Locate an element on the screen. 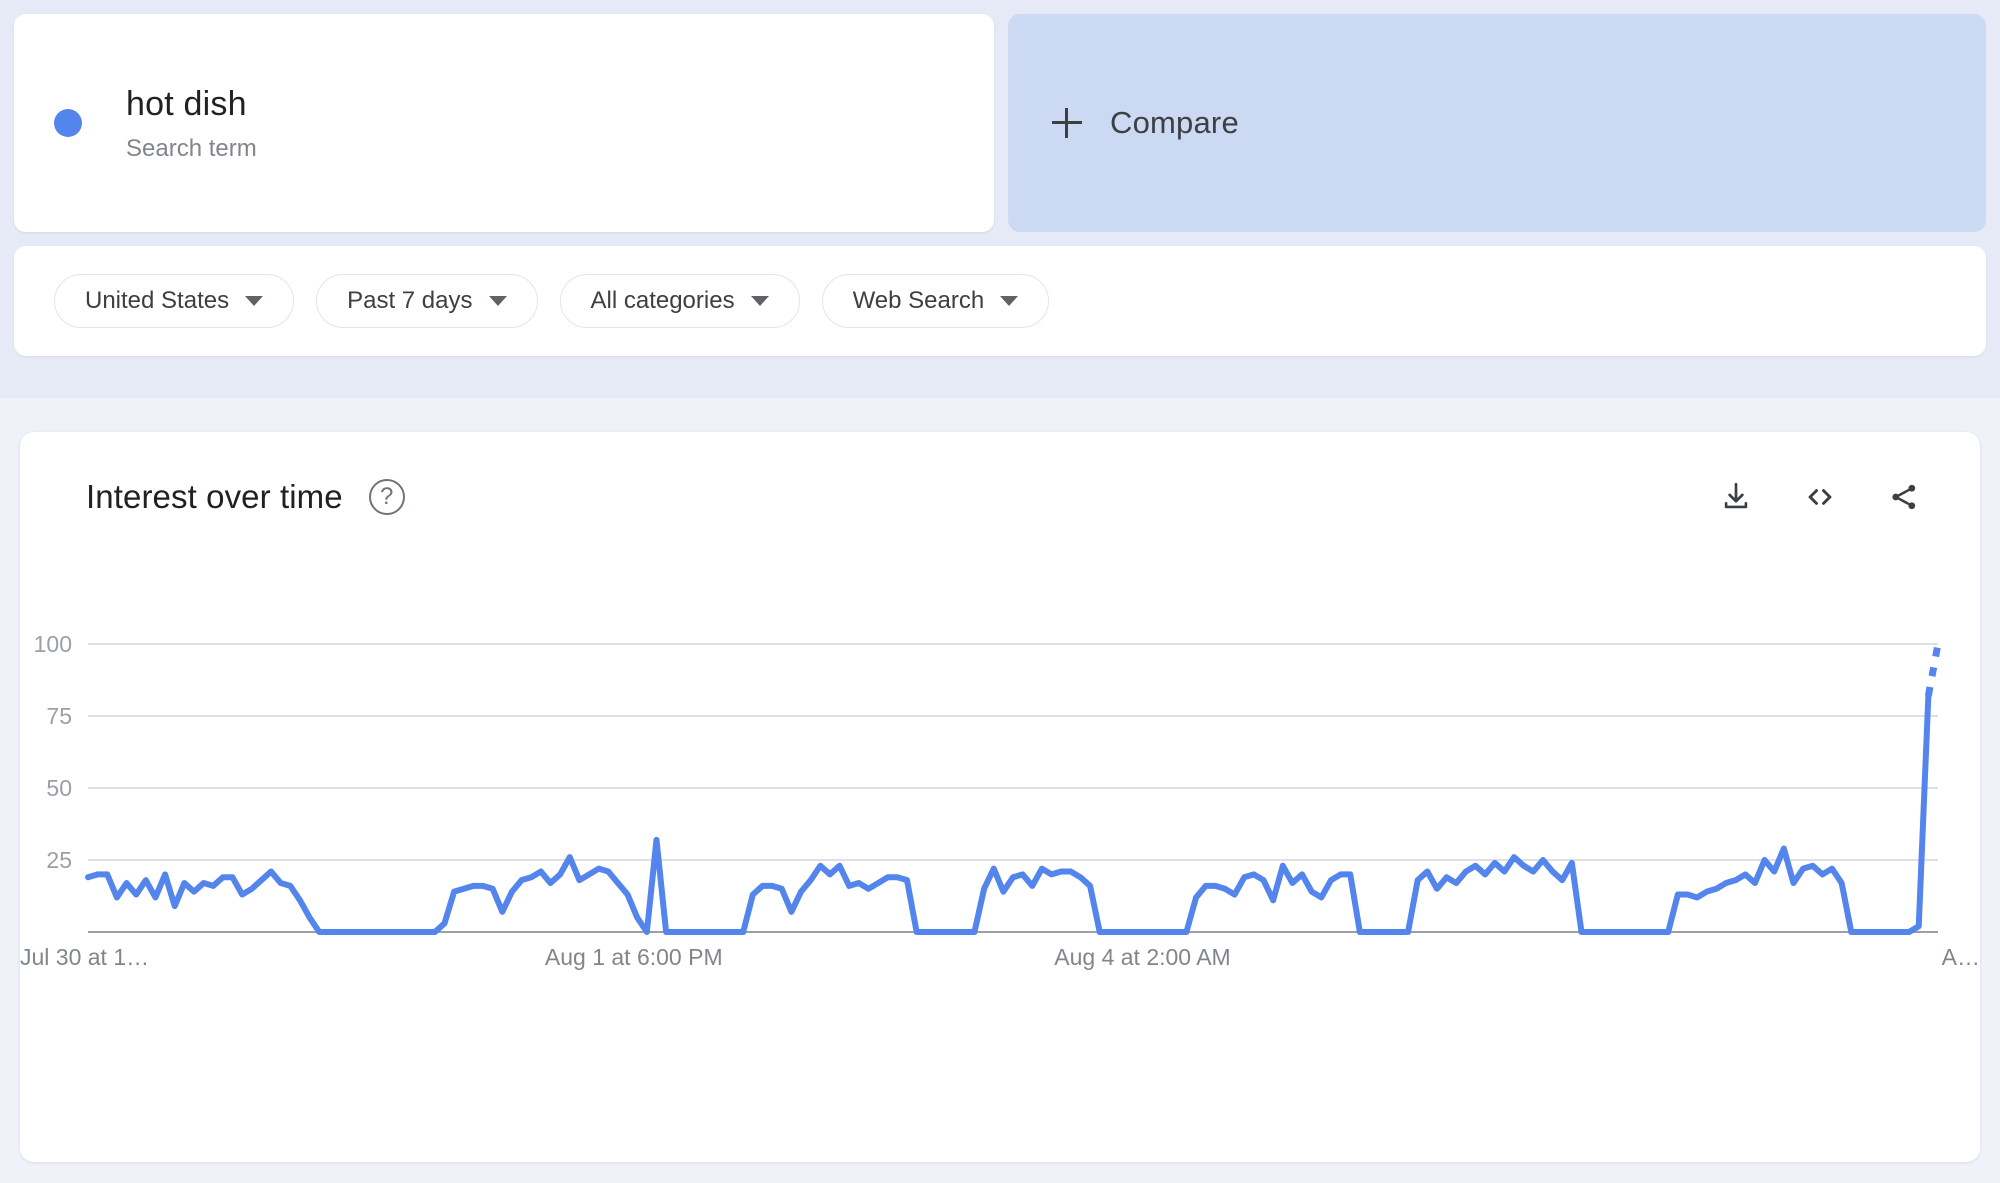 This screenshot has height=1183, width=2000. x-axis-tick-label: Aug 4 at 2:00 AM is located at coordinates (1142, 957).